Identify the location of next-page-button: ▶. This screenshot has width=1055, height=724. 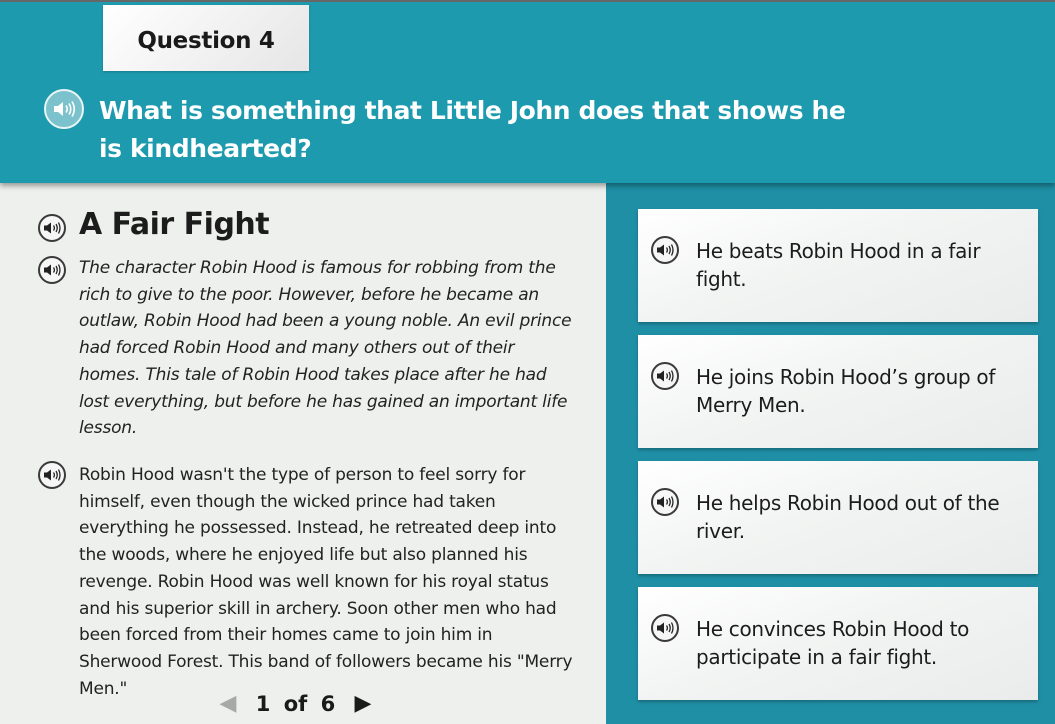
(363, 704).